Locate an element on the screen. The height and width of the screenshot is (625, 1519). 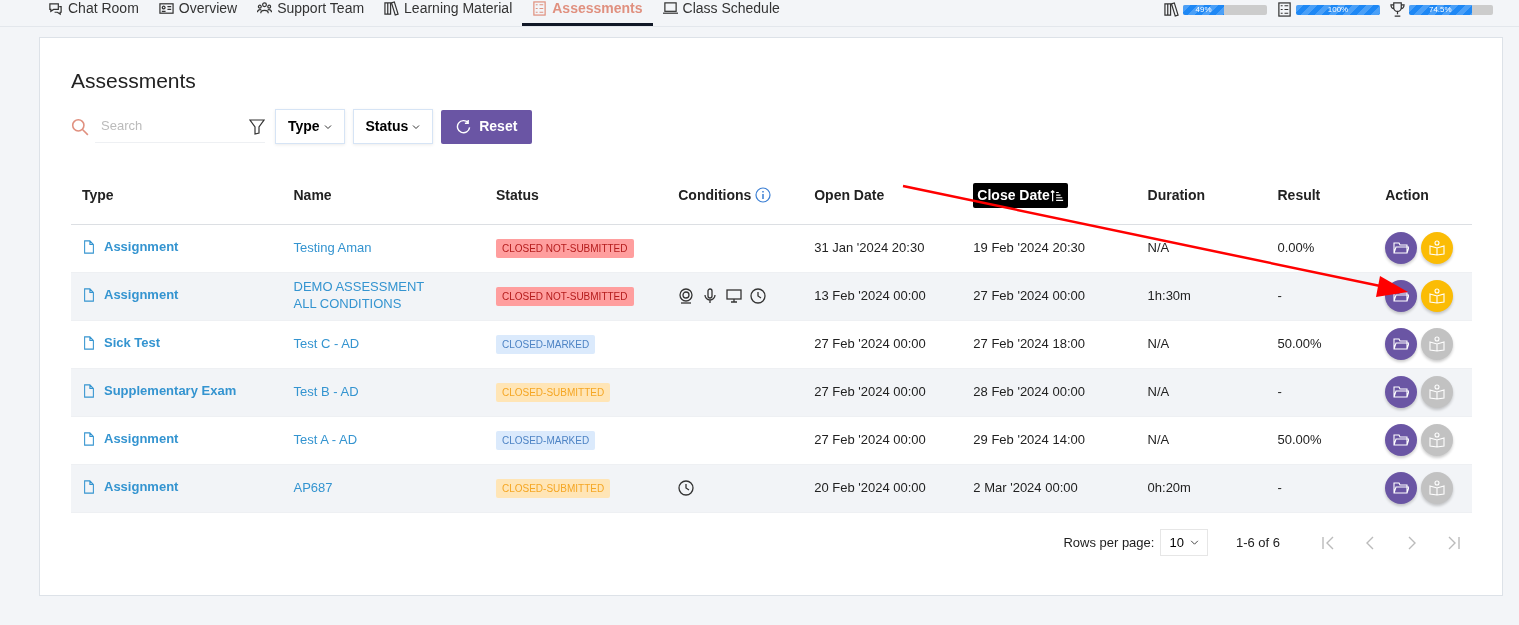
open-date: 13 Feb '2024 00:00 is located at coordinates (870, 296).